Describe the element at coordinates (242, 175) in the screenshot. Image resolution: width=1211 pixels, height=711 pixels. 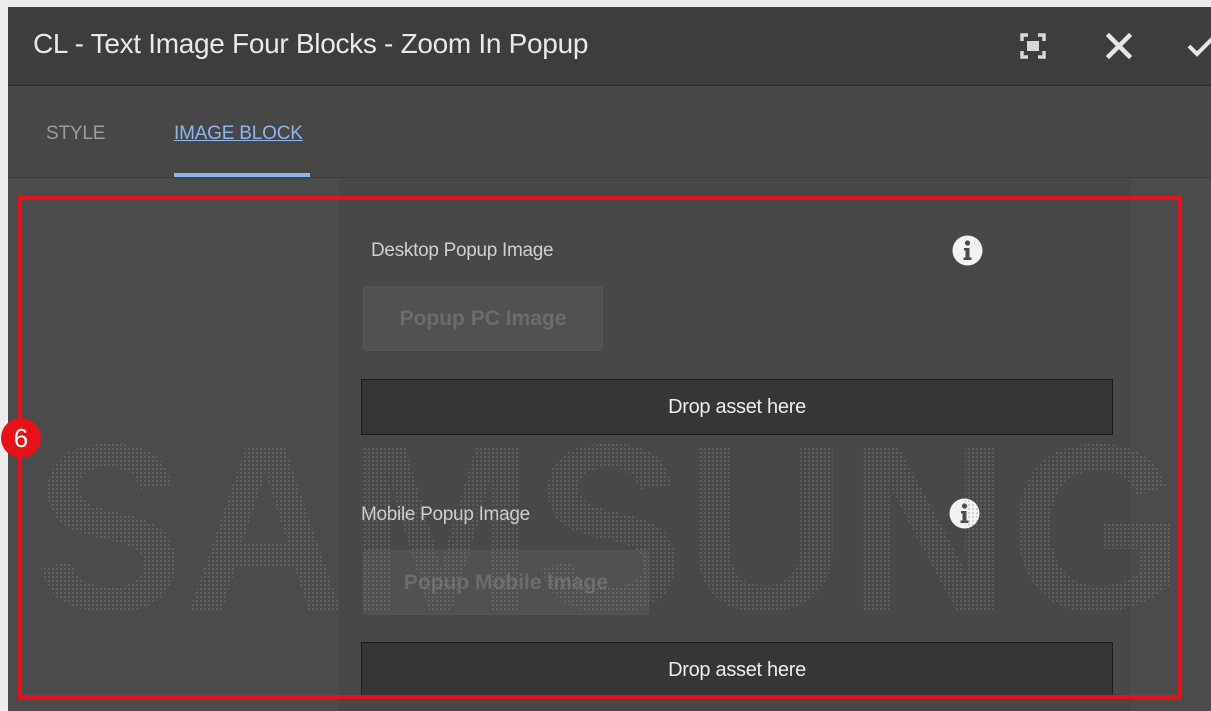
I see `active-tab-indicator` at that location.